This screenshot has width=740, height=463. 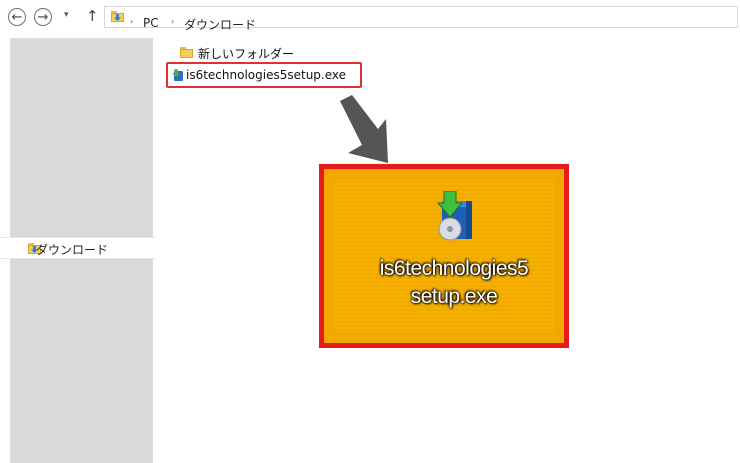 I want to click on desktop-background: is6technologies5 setup.exe, so click(x=444, y=256).